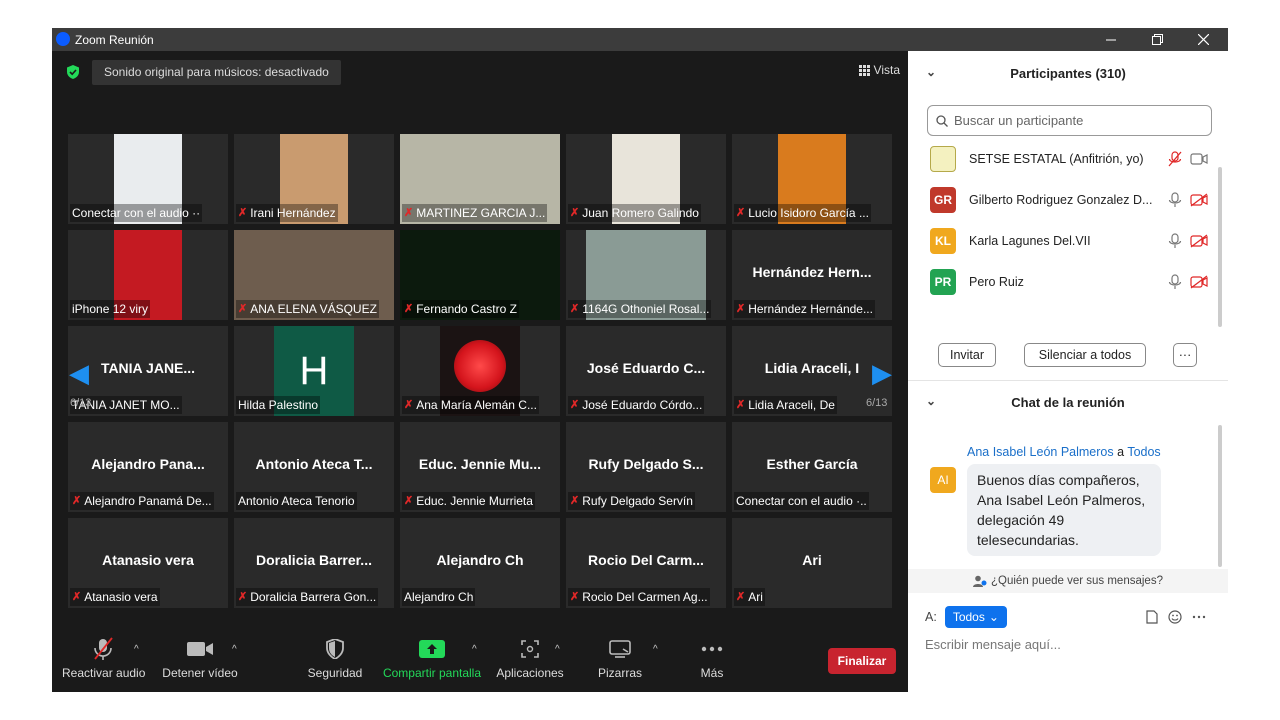 Image resolution: width=1280 pixels, height=720 pixels. What do you see at coordinates (640, 39) in the screenshot?
I see `title-bar: Zoom Reunión` at bounding box center [640, 39].